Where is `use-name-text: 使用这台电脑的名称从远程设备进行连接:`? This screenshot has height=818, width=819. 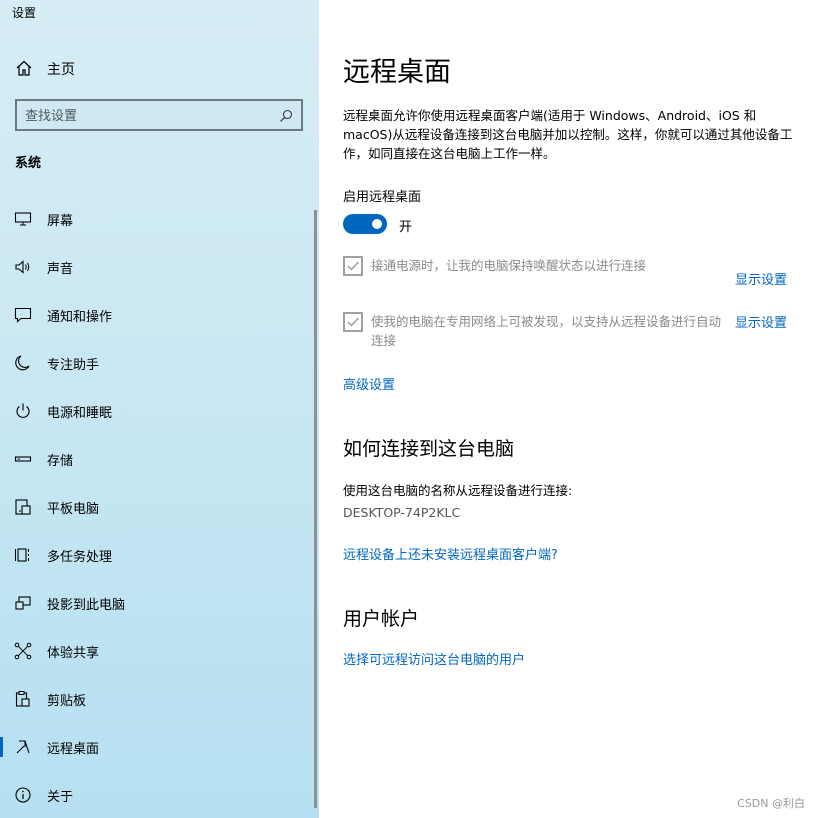
use-name-text: 使用这台电脑的名称从远程设备进行连接: is located at coordinates (458, 490).